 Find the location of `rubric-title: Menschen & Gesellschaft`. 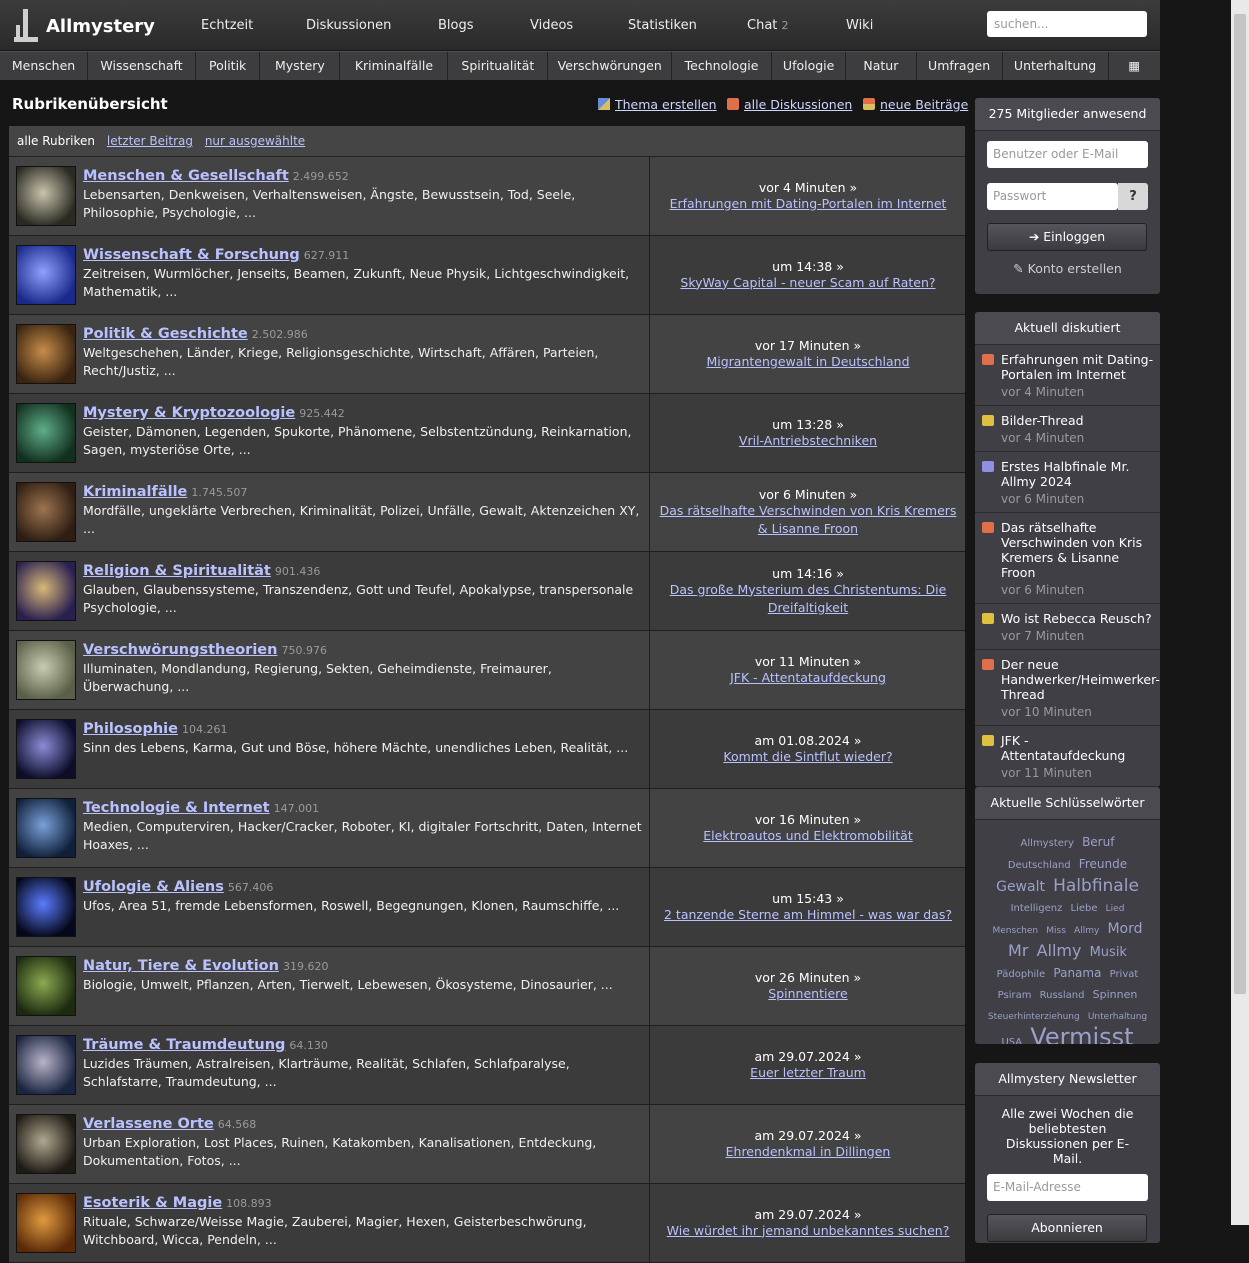

rubric-title: Menschen & Gesellschaft is located at coordinates (186, 176).